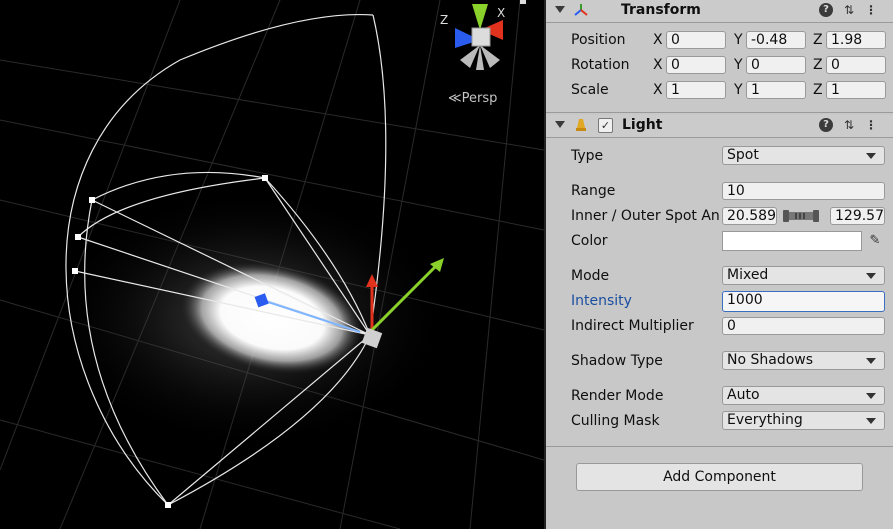  What do you see at coordinates (601, 301) in the screenshot?
I see `intensity-label: Intensity` at bounding box center [601, 301].